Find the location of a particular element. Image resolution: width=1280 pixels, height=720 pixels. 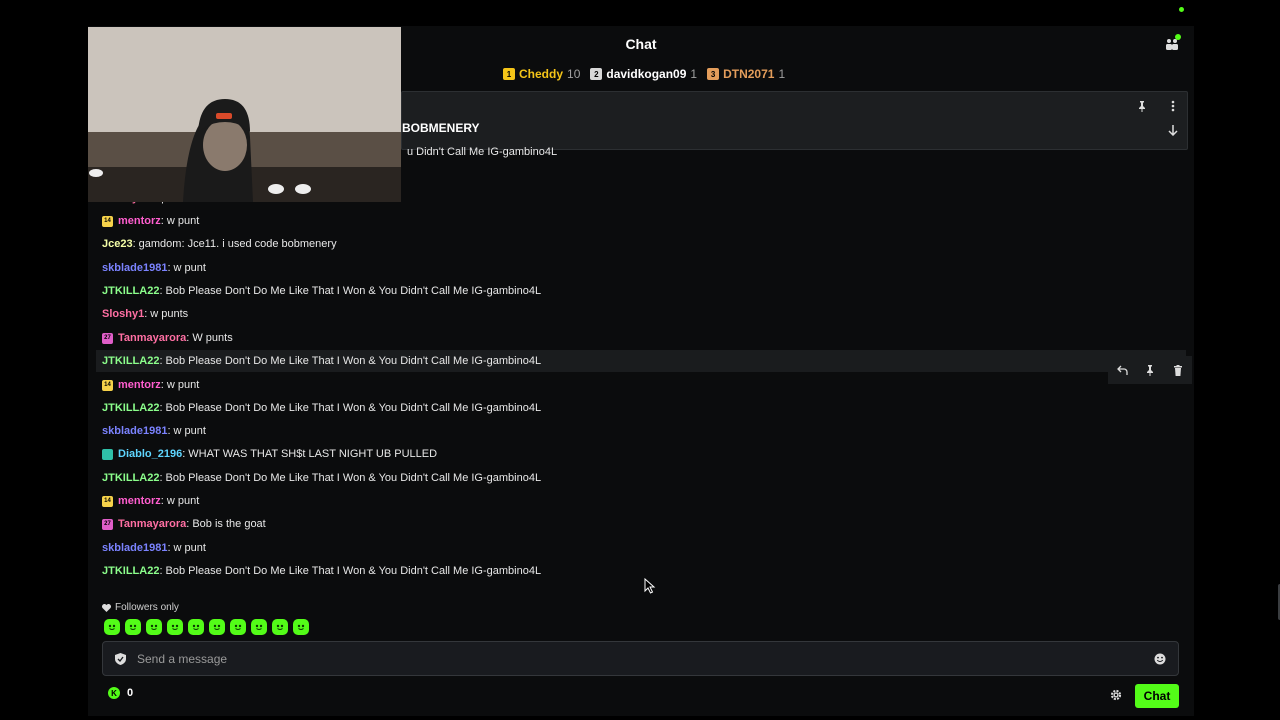

leaderboard-name: DTN2071 is located at coordinates (749, 74).